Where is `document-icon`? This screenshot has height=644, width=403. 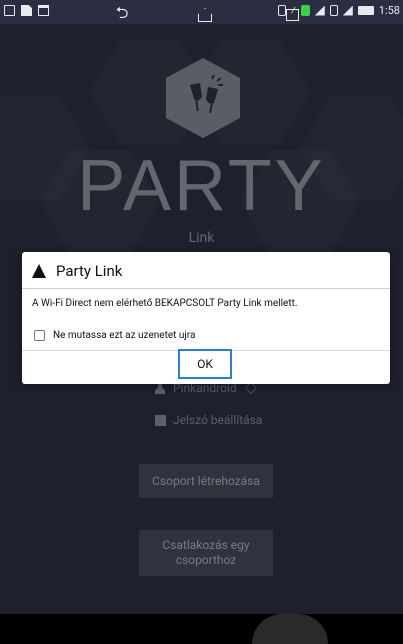
document-icon is located at coordinates (26, 10).